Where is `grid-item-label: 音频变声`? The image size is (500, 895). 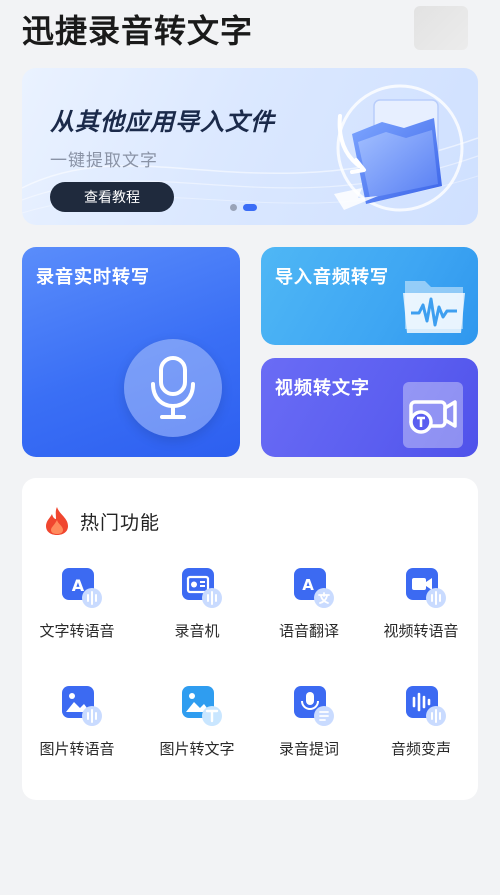 grid-item-label: 音频变声 is located at coordinates (420, 749).